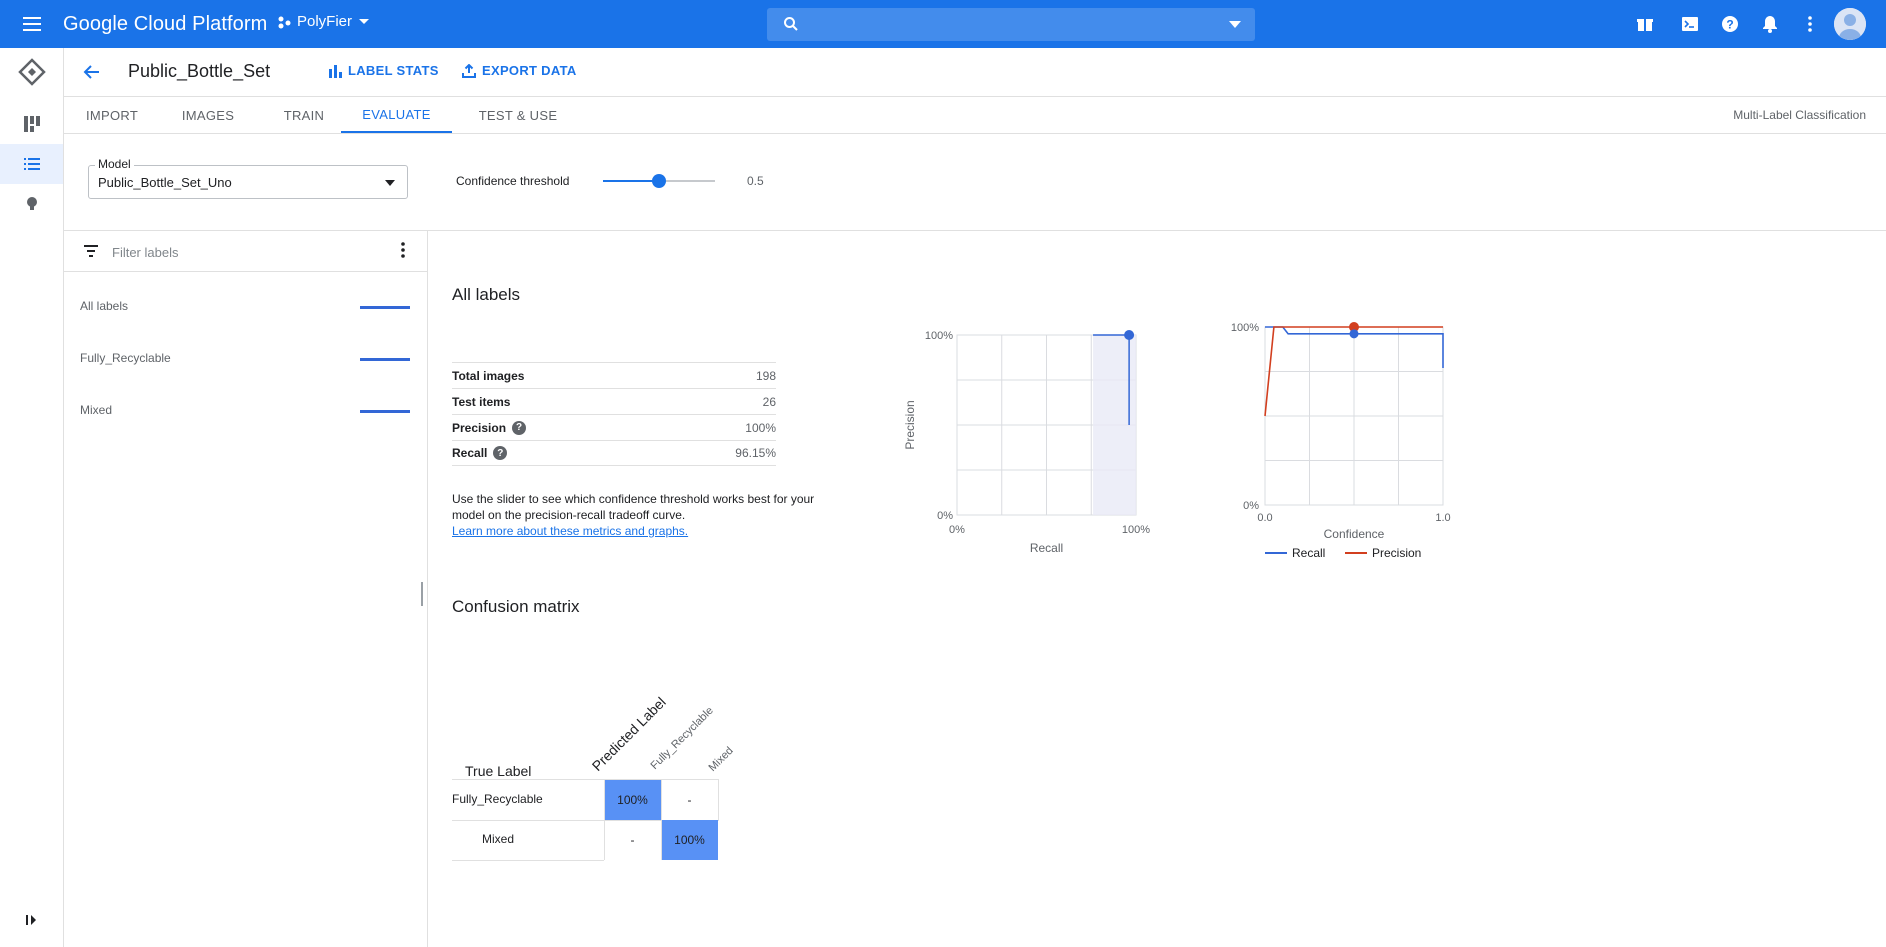 The image size is (1886, 947). Describe the element at coordinates (396, 115) in the screenshot. I see `tab-evaluate: EVALUATE` at that location.